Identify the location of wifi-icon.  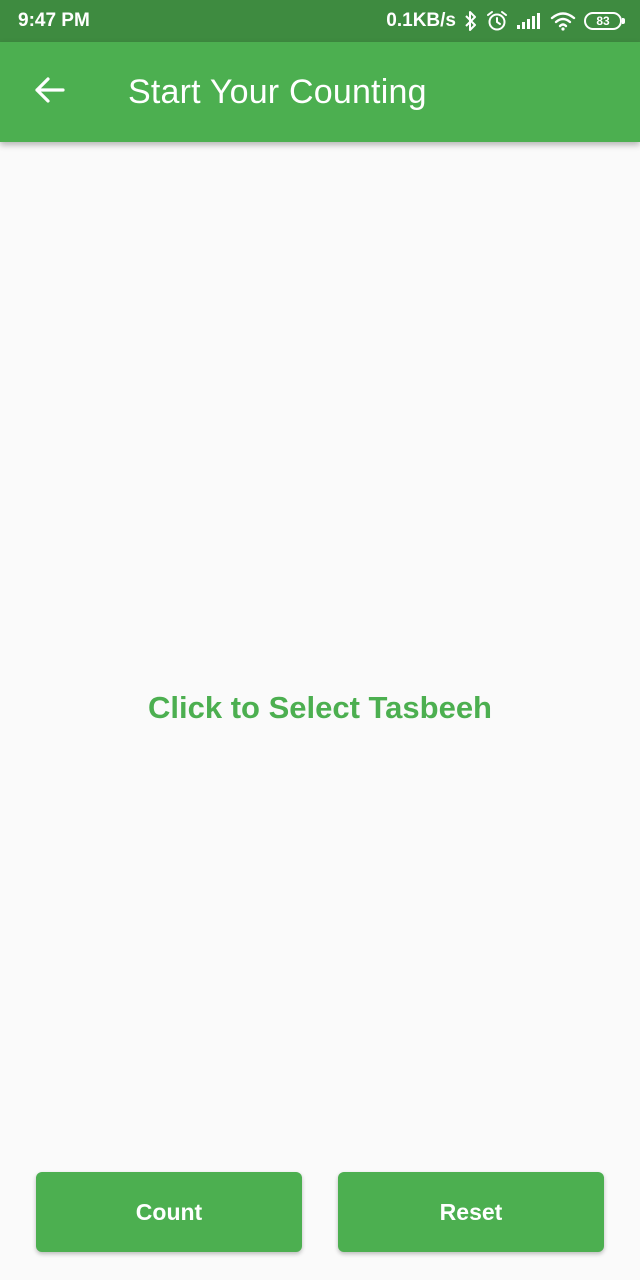
(563, 21).